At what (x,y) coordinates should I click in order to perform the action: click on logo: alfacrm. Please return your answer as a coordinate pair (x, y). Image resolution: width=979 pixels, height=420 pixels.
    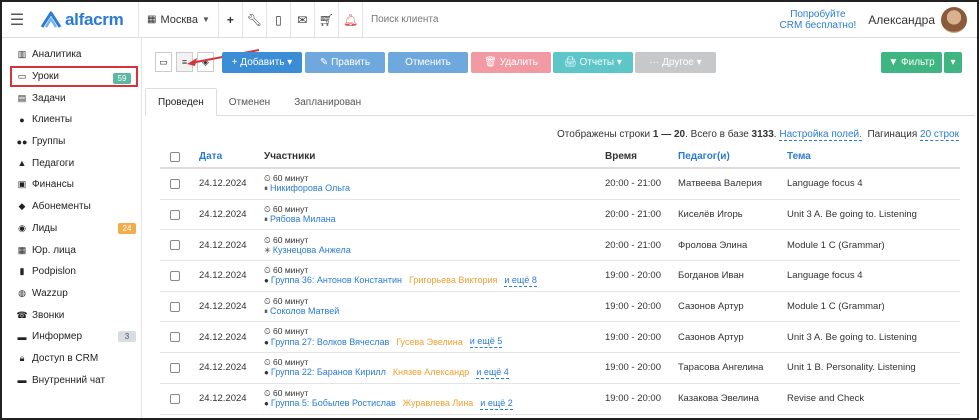
    Looking at the image, I should click on (85, 20).